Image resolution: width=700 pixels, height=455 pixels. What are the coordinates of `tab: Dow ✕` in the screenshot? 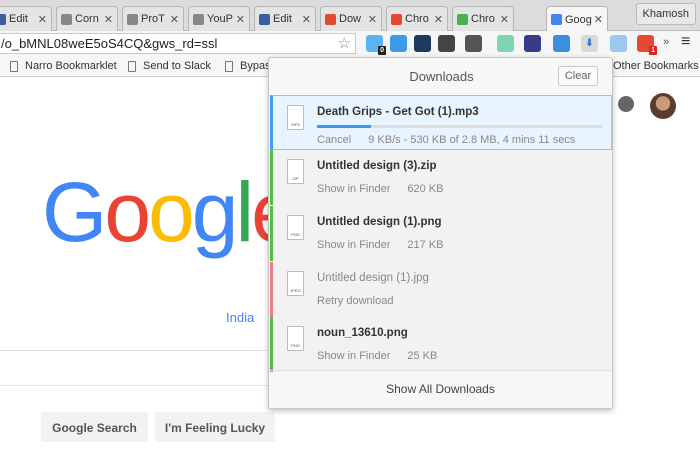 It's located at (351, 18).